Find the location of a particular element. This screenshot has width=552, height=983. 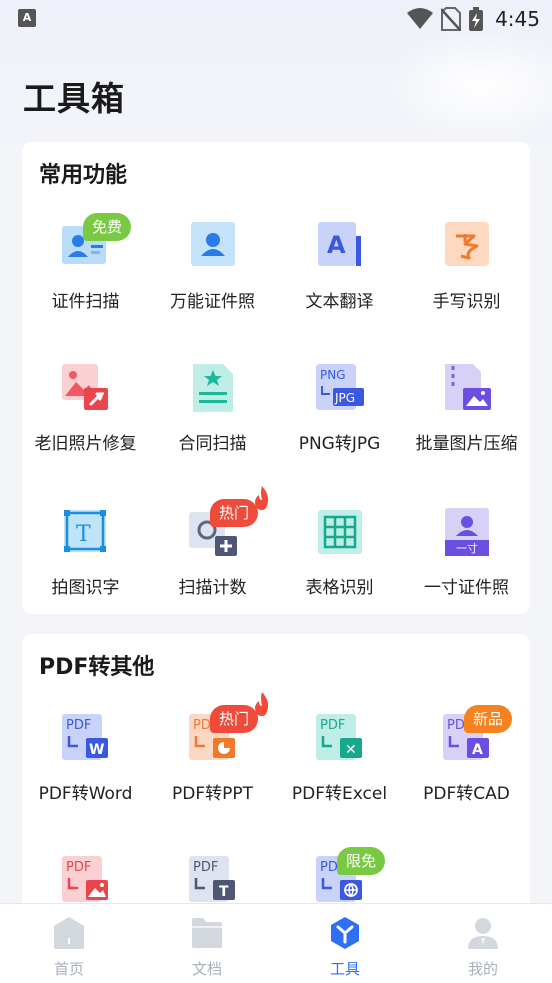

handwriting-icon is located at coordinates (467, 244).